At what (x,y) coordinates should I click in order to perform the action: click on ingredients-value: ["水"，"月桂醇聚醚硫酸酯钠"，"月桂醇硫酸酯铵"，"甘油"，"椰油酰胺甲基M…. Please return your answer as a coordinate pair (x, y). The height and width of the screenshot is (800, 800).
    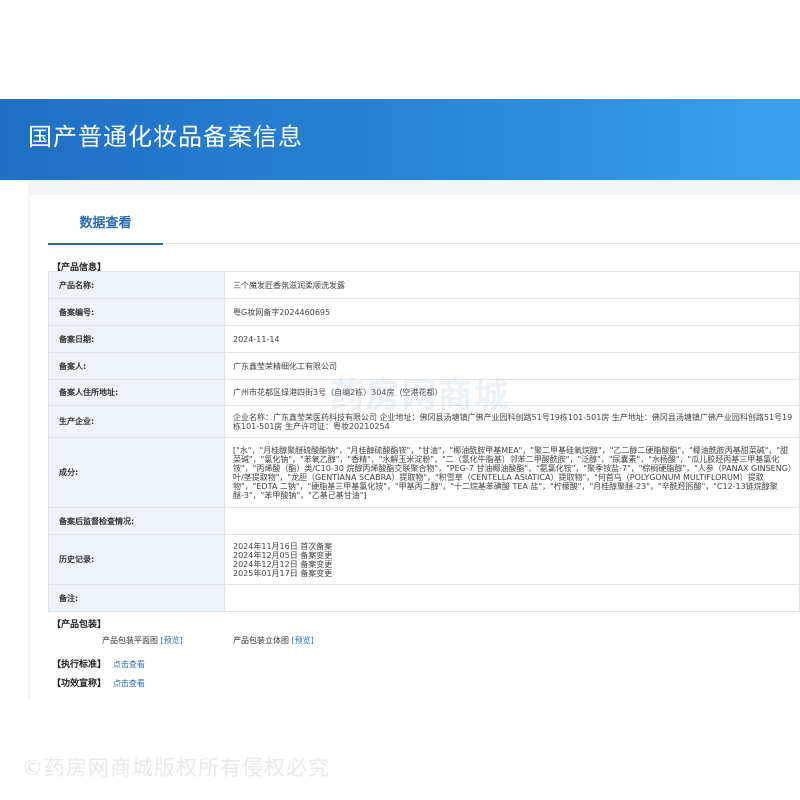
    Looking at the image, I should click on (512, 472).